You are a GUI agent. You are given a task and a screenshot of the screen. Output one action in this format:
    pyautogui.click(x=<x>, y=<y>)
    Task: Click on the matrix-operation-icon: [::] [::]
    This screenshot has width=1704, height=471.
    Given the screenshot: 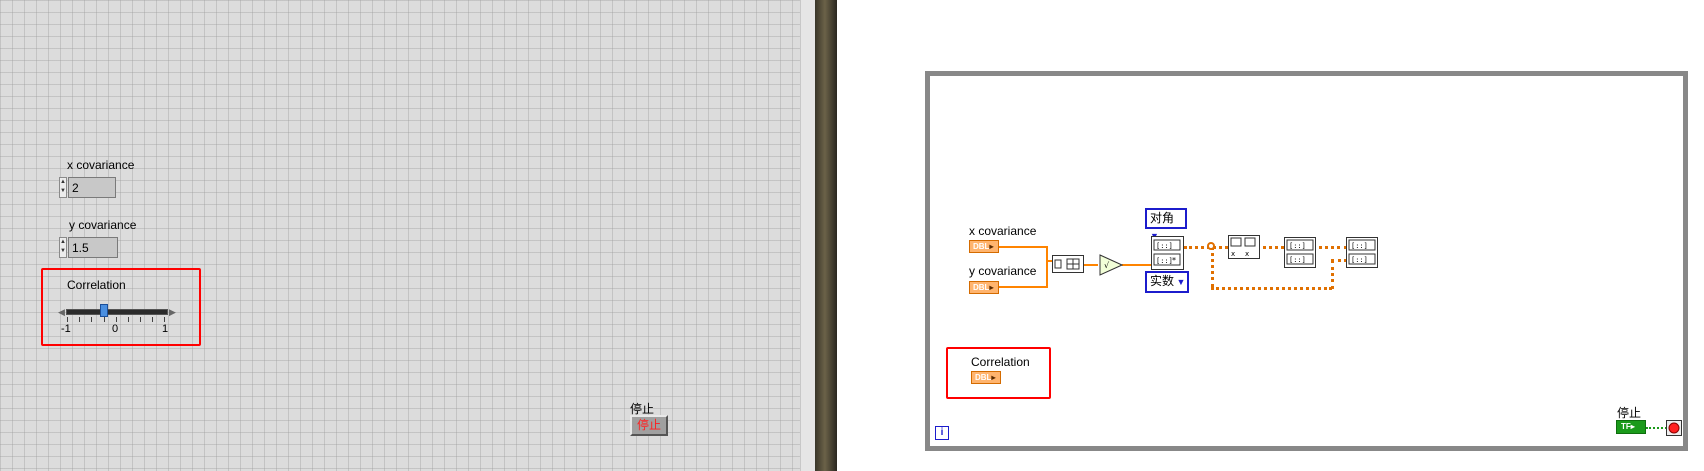 What is the action you would take?
    pyautogui.click(x=1300, y=252)
    